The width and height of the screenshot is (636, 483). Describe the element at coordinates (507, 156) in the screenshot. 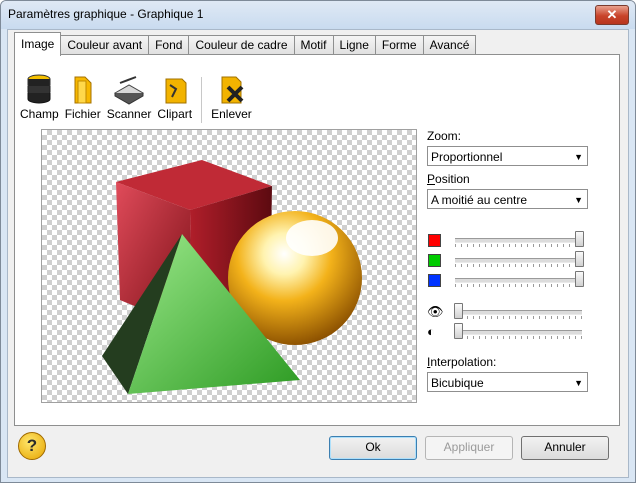

I see `zoom-select: Proportionnel ▼` at that location.